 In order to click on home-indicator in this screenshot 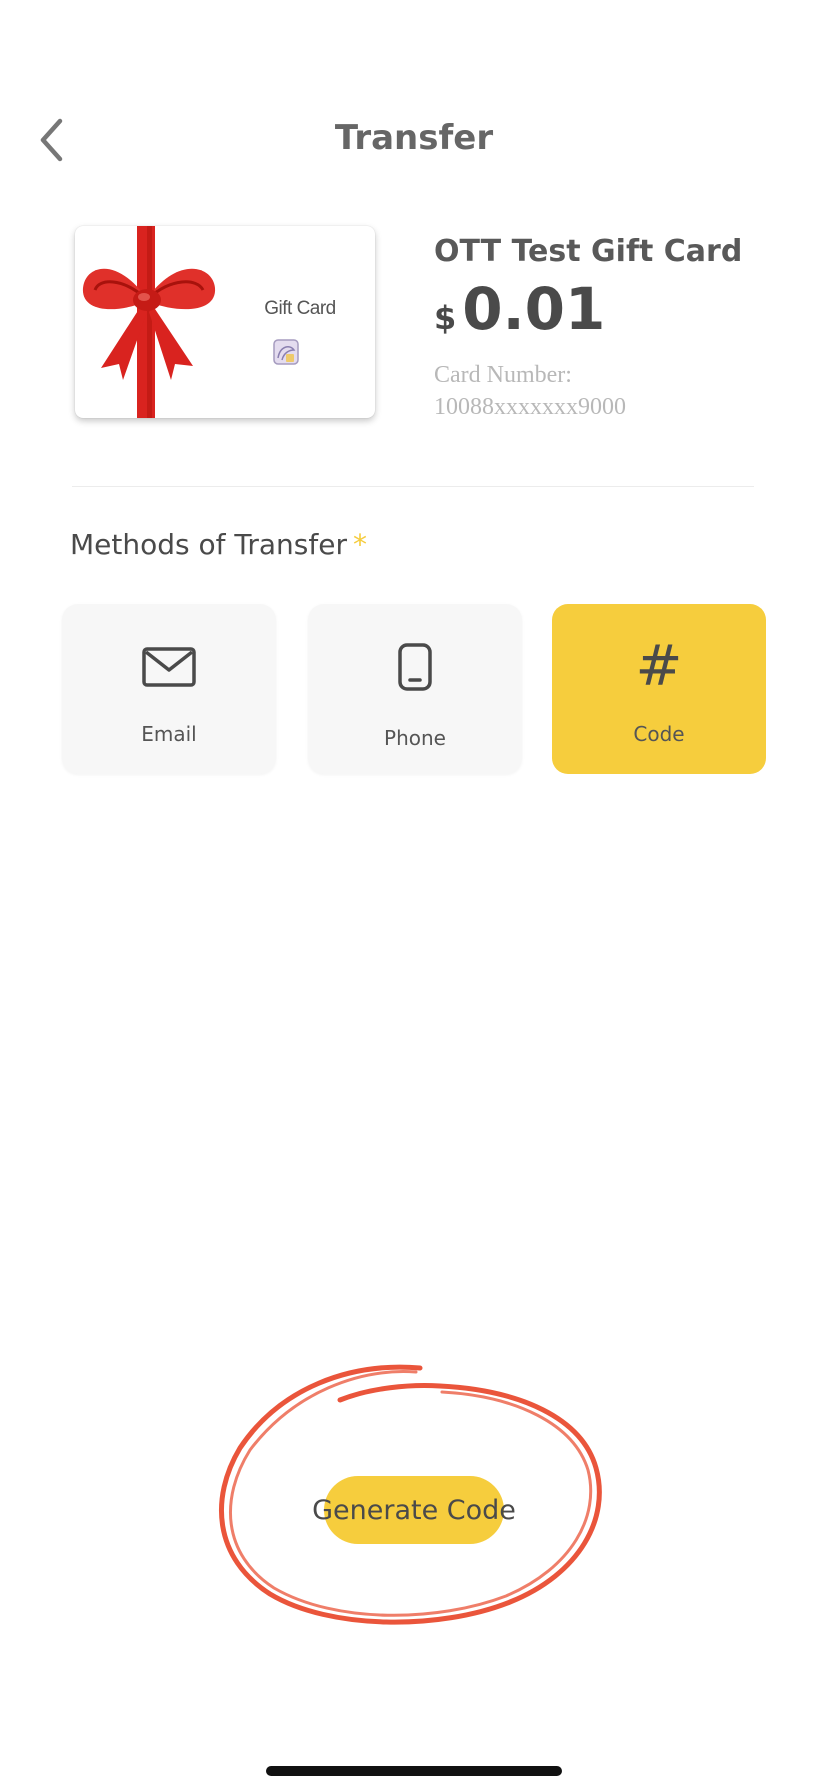, I will do `click(414, 1771)`.